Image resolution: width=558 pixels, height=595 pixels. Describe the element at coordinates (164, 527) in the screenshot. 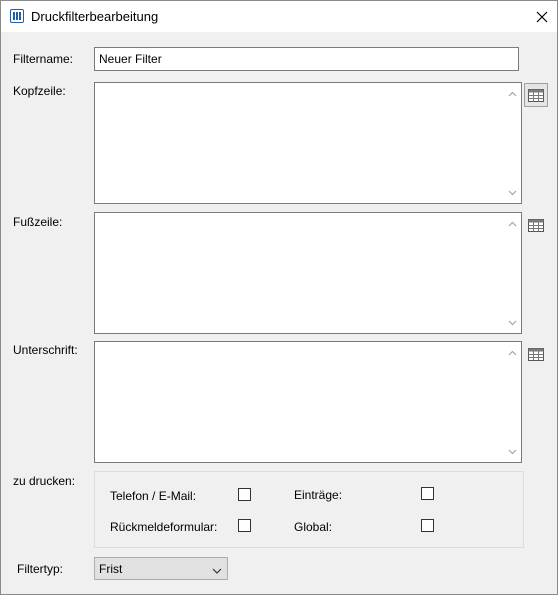

I see `rueckmeldeformular-label: Rückmeldeformular:` at that location.